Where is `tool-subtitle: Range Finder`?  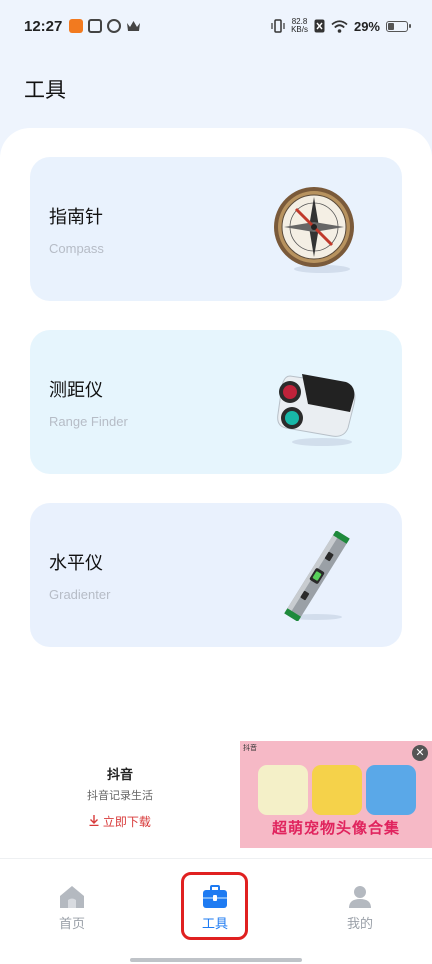 tool-subtitle: Range Finder is located at coordinates (88, 421).